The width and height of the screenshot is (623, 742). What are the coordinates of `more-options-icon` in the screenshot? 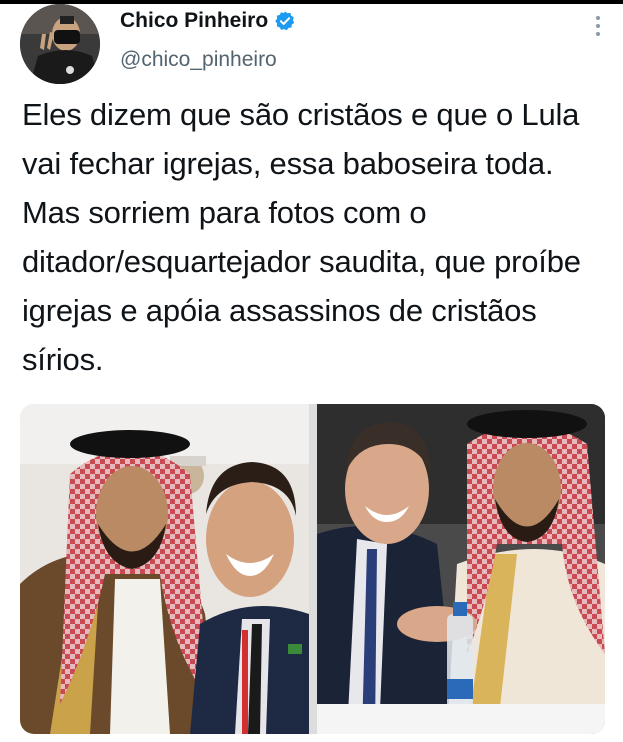 It's located at (598, 27).